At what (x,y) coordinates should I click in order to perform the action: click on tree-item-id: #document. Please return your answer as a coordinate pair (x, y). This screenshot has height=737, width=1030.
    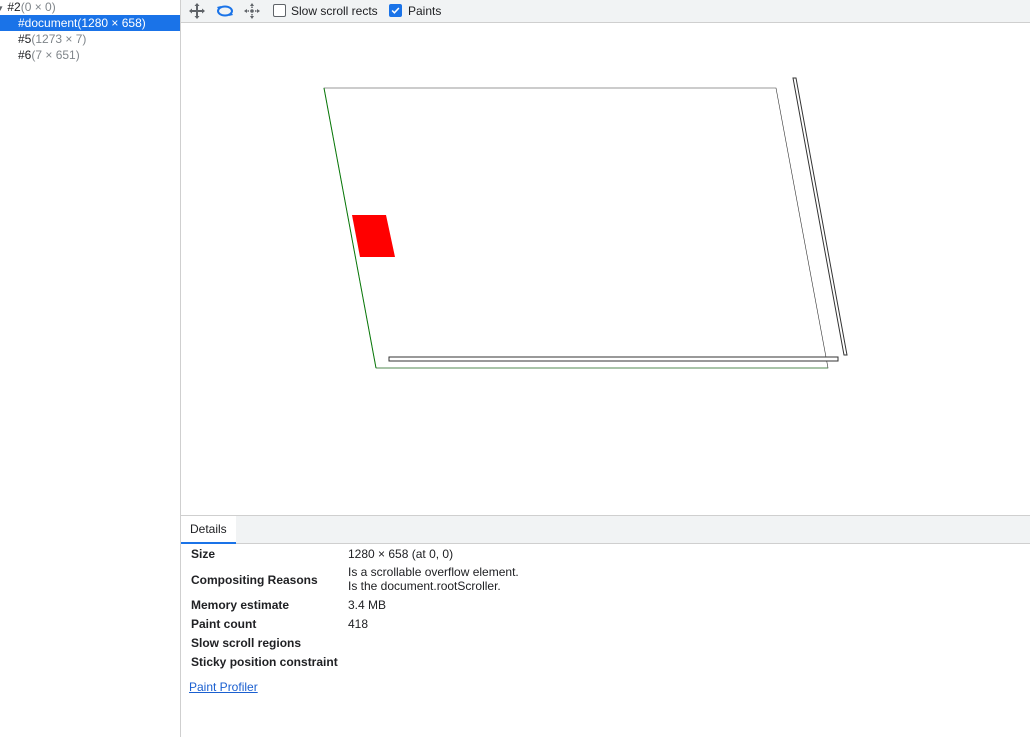
    Looking at the image, I should click on (48, 23).